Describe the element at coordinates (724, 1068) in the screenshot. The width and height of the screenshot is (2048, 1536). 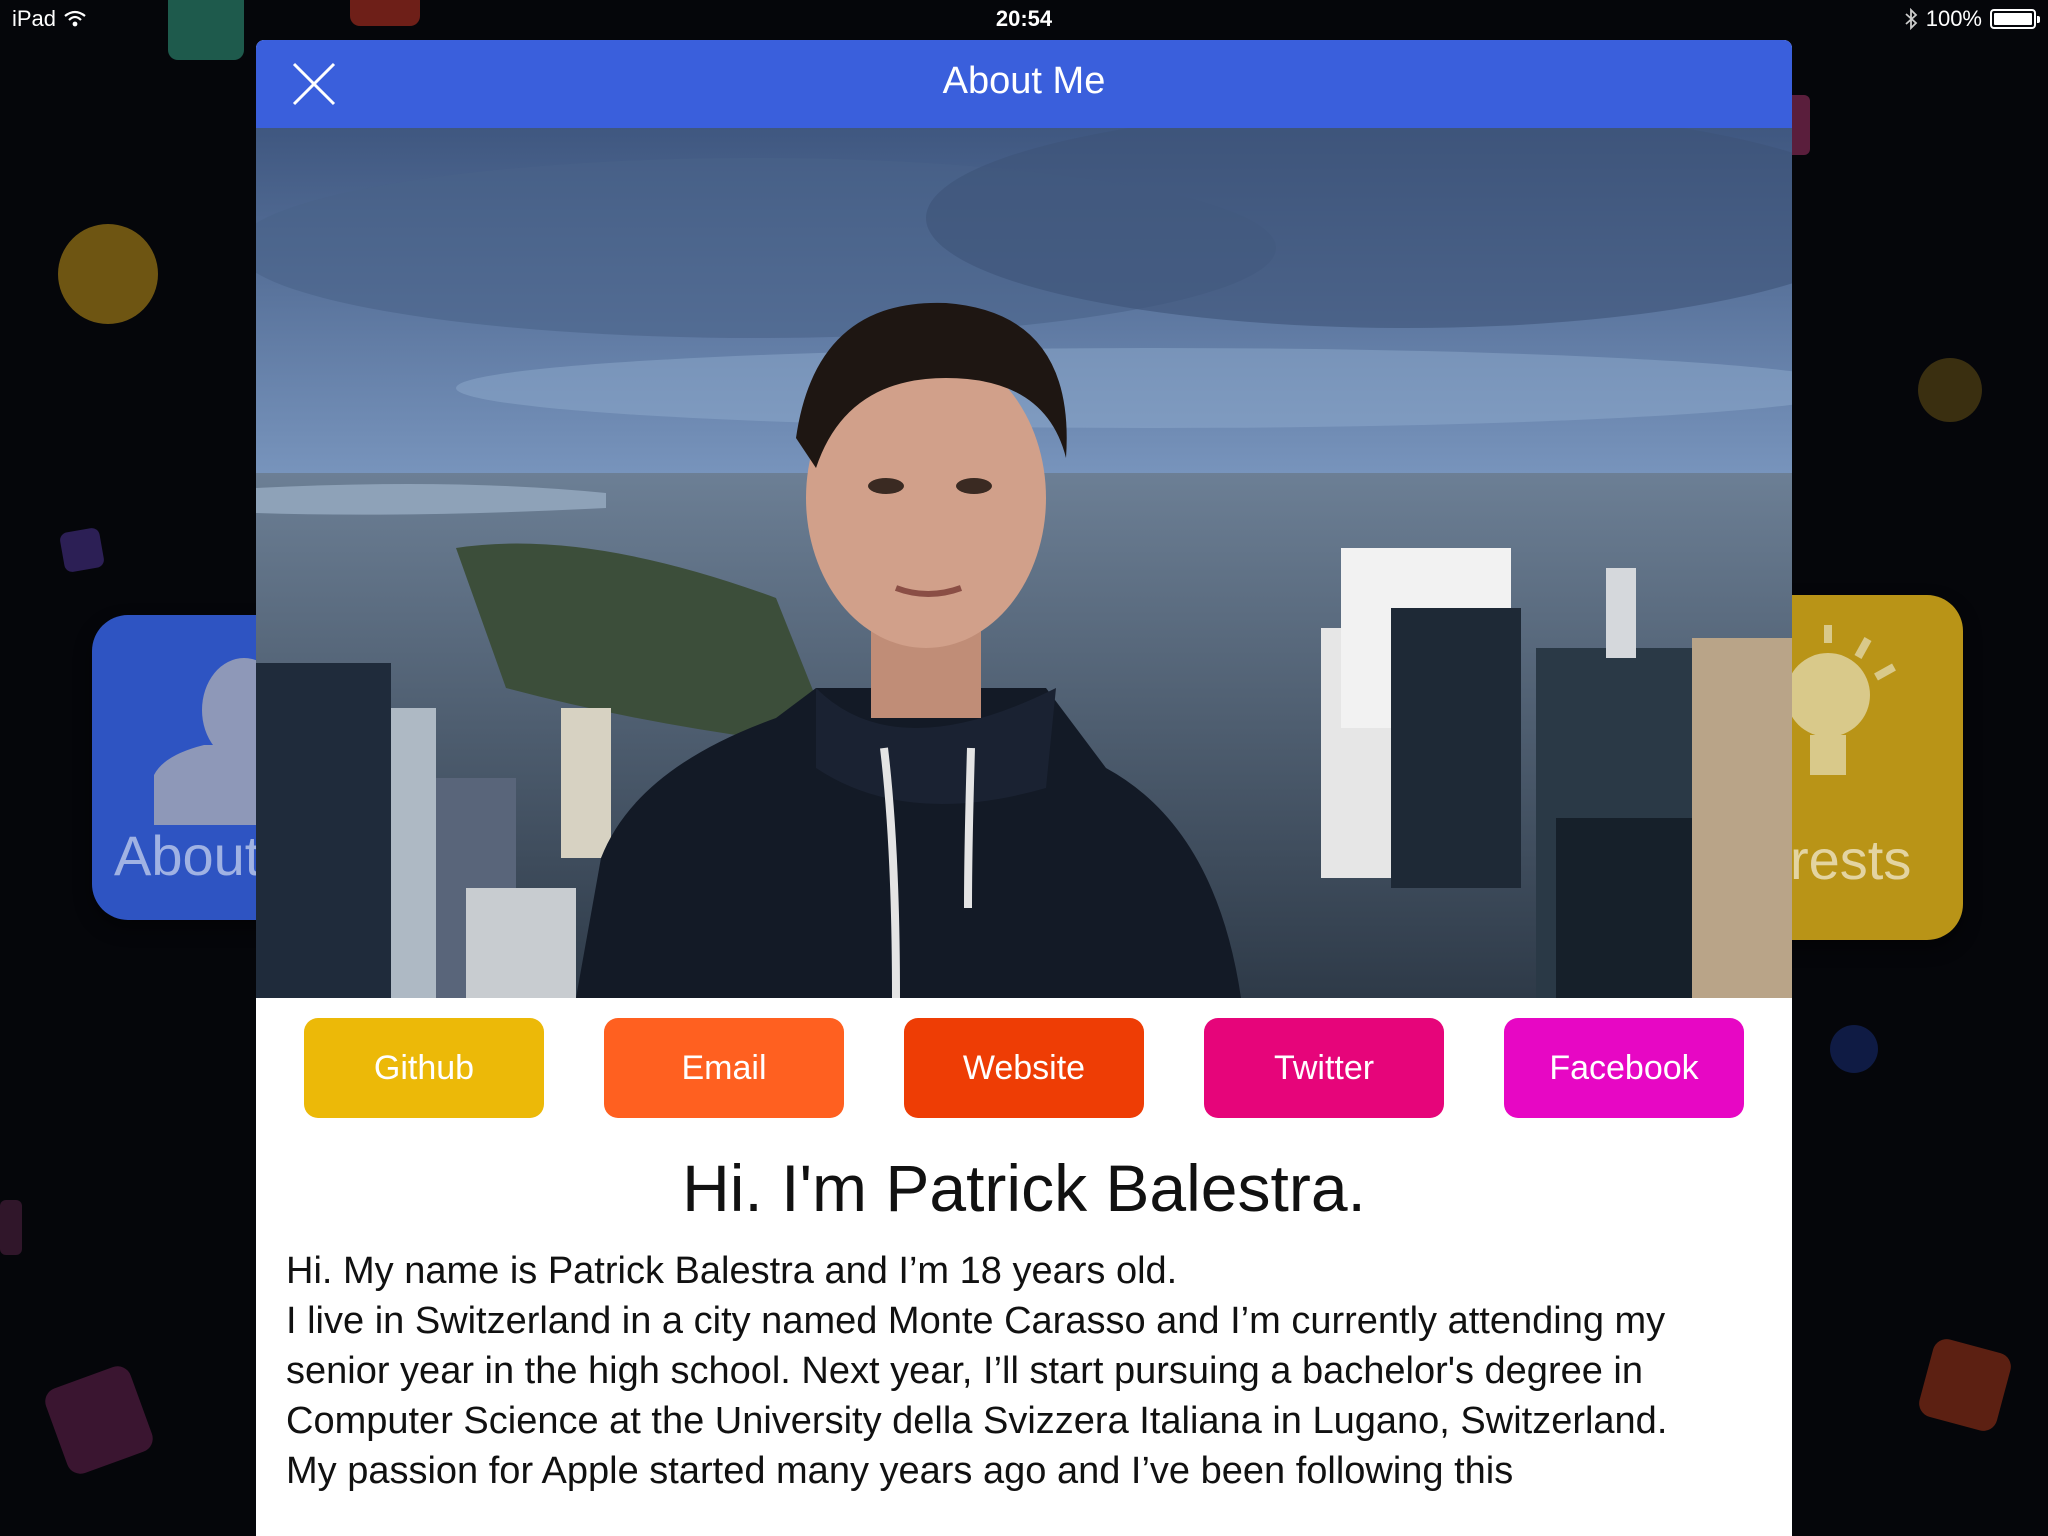
I see `email-button: Email` at that location.